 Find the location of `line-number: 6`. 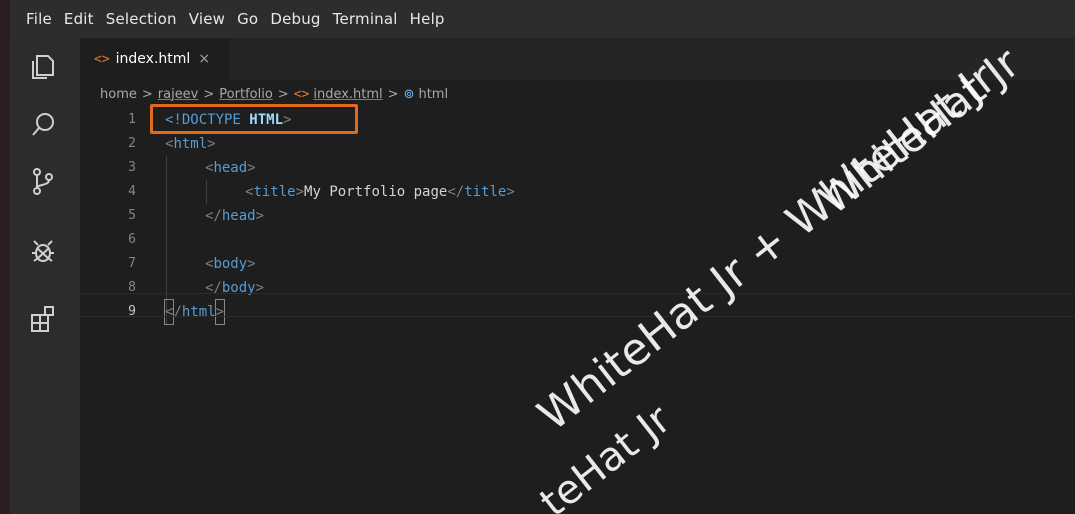

line-number: 6 is located at coordinates (132, 239).